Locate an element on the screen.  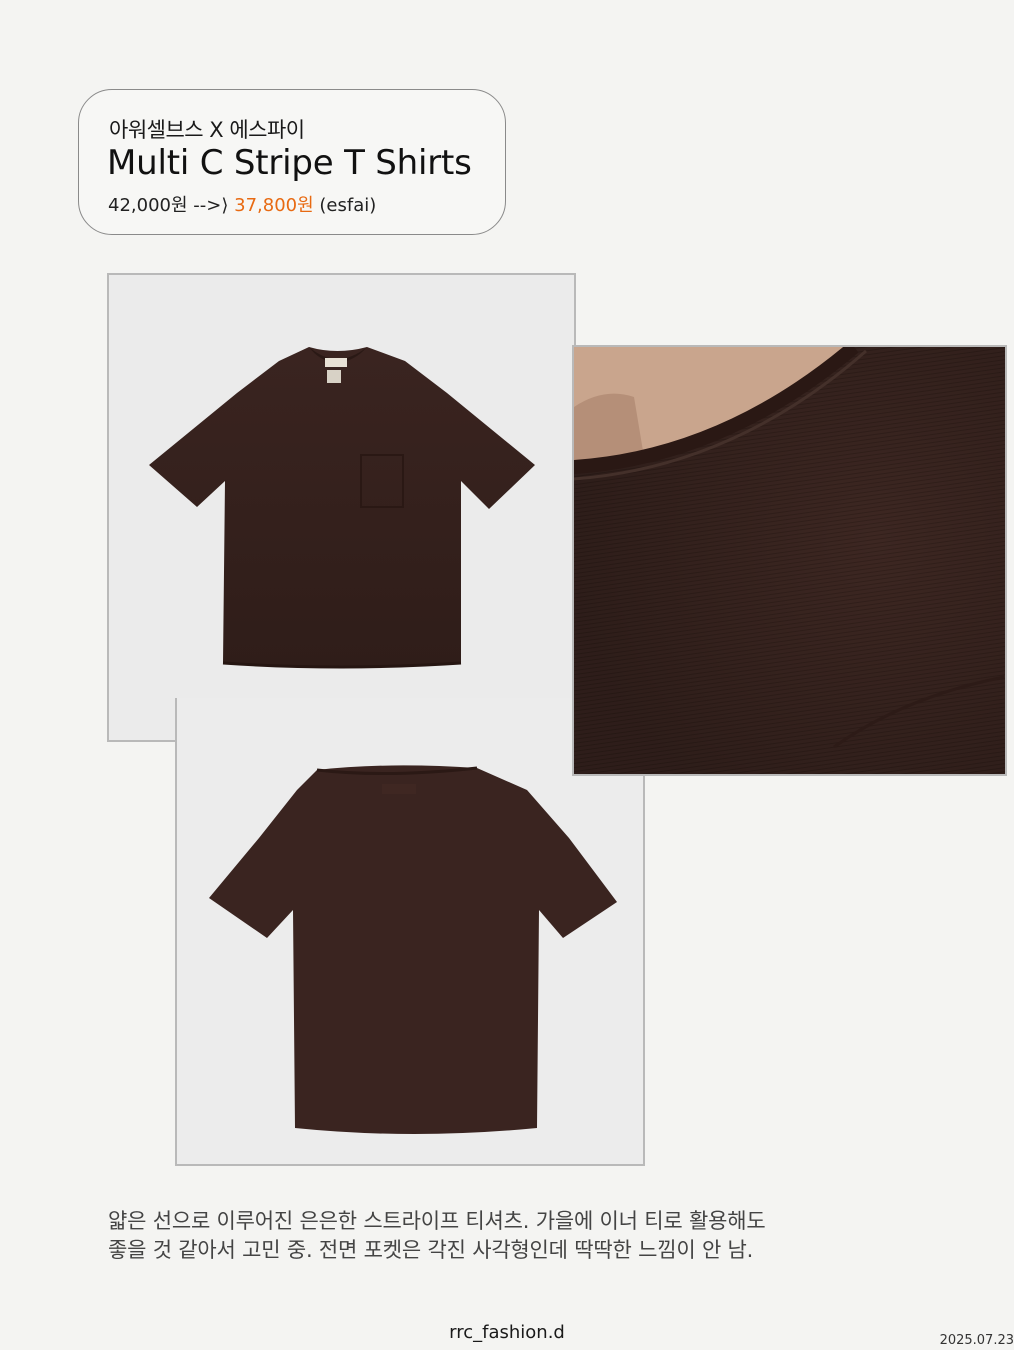
sale-price: 37,800원 is located at coordinates (274, 205).